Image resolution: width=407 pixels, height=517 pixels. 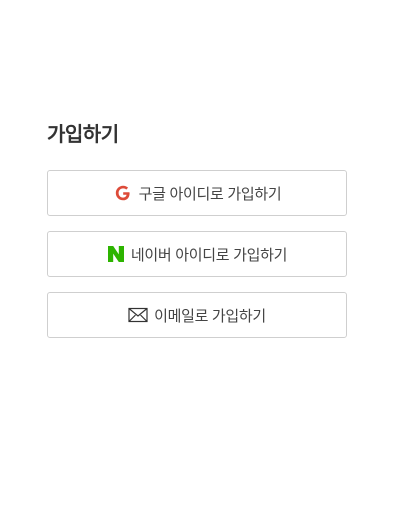 What do you see at coordinates (210, 316) in the screenshot?
I see `email-signup-label: 이메일로 가입하기` at bounding box center [210, 316].